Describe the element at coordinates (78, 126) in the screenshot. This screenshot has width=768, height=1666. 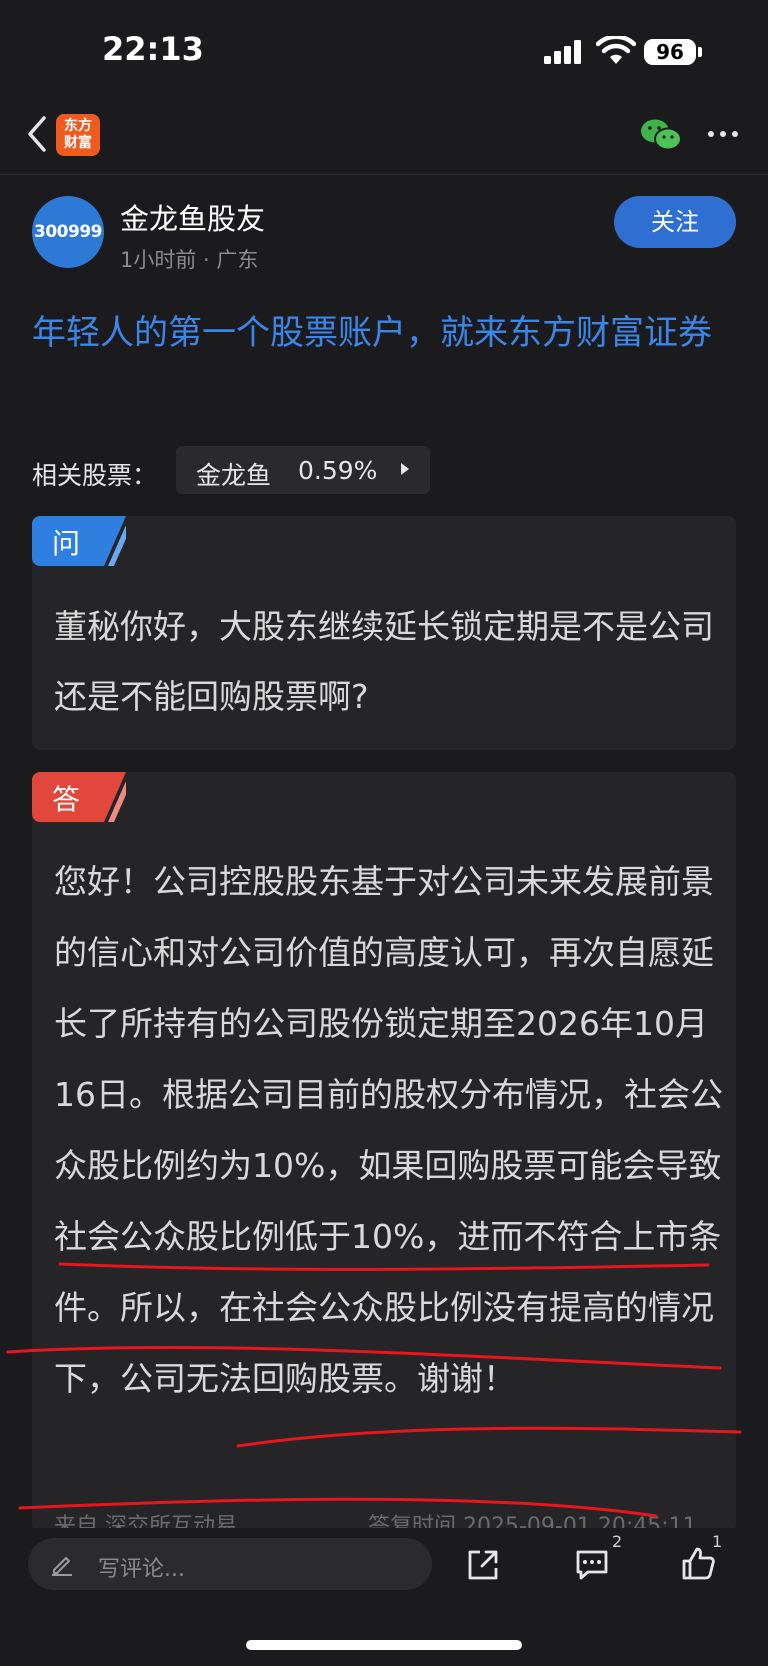
I see `logo-line-1: 东方` at that location.